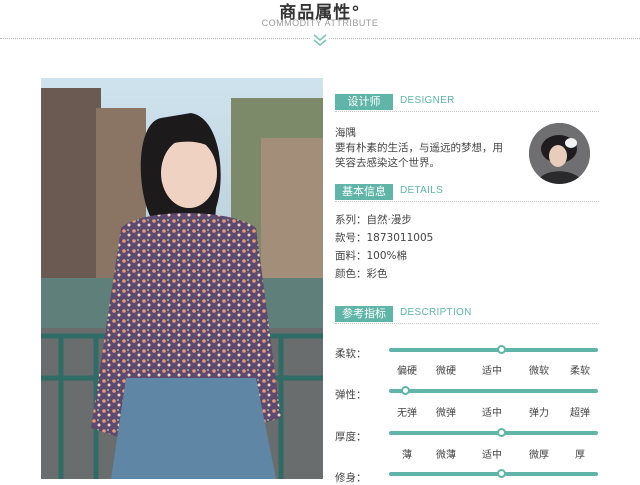 The image size is (640, 485). Describe the element at coordinates (407, 413) in the screenshot. I see `indicator-tick-label: 无弹` at that location.